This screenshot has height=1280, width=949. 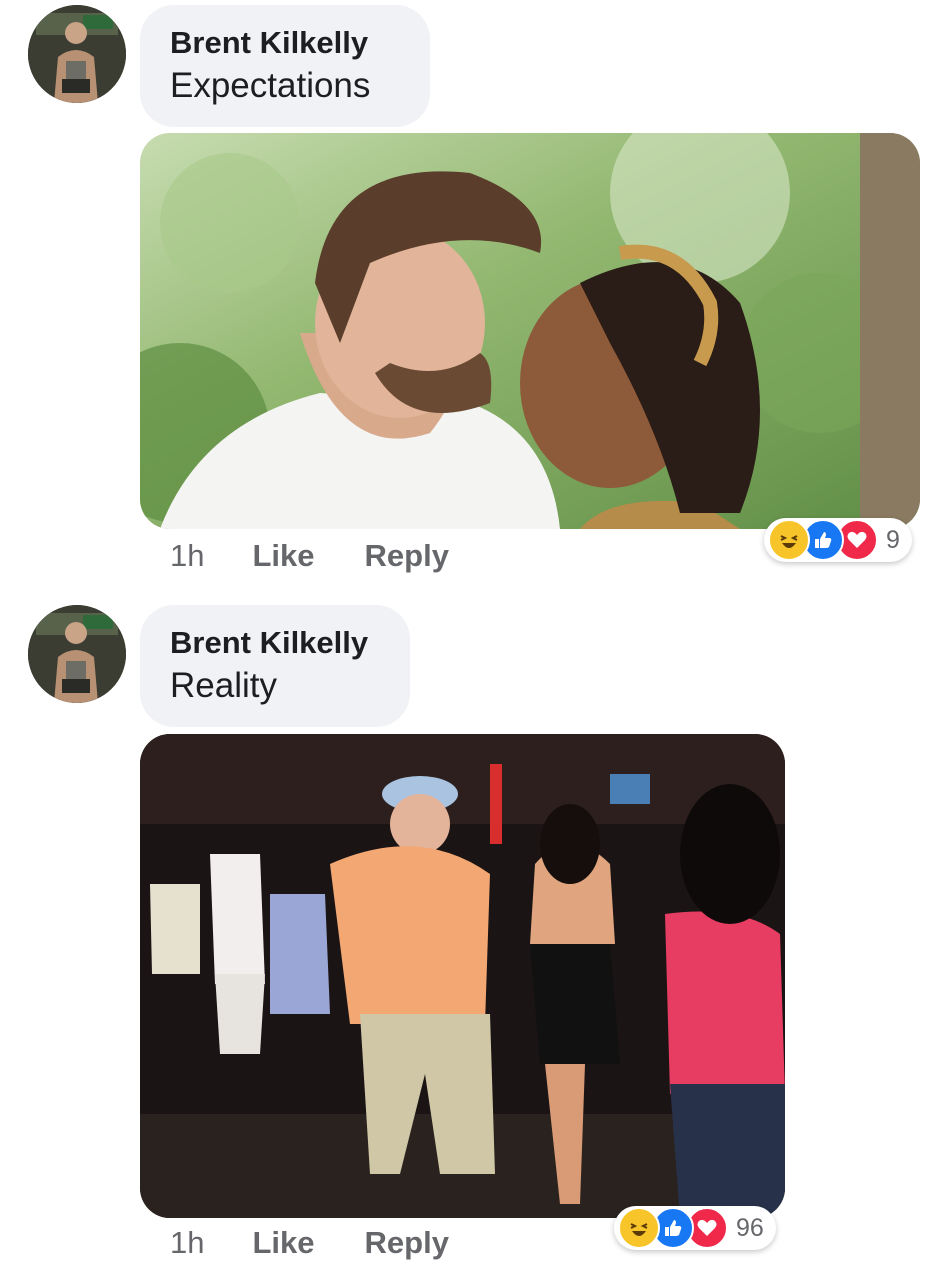 What do you see at coordinates (223, 685) in the screenshot?
I see `comment-text: Reality` at bounding box center [223, 685].